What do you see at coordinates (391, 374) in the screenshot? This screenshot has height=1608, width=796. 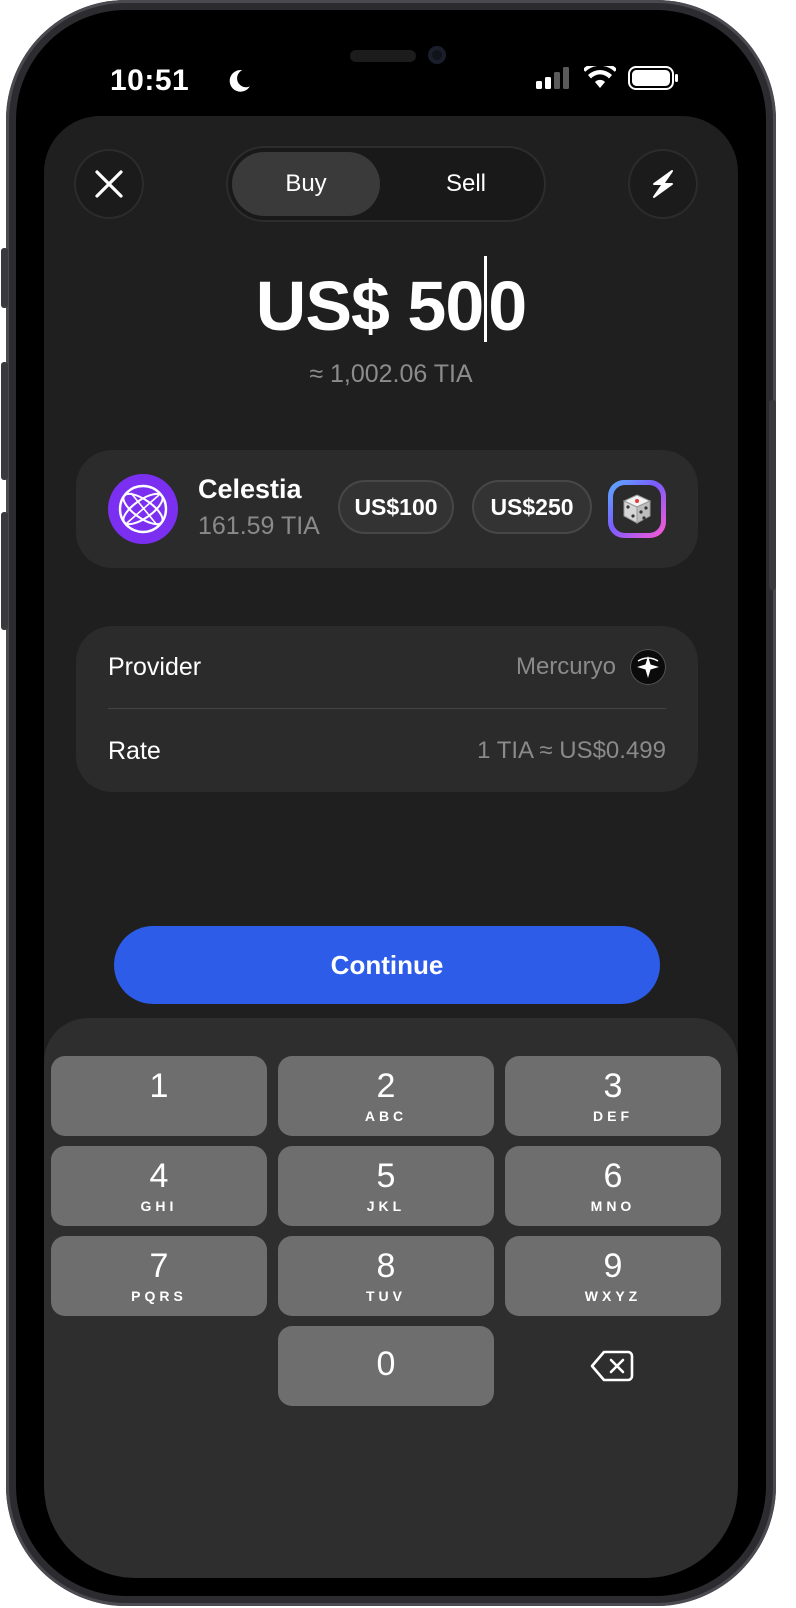 I see `crypto-equivalent: ≈ 1,002.06 TIA` at bounding box center [391, 374].